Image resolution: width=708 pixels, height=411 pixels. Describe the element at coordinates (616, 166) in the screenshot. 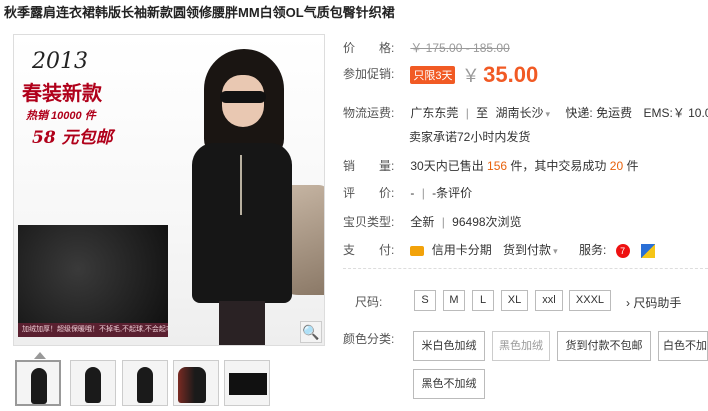

I see `success-count: 20` at that location.